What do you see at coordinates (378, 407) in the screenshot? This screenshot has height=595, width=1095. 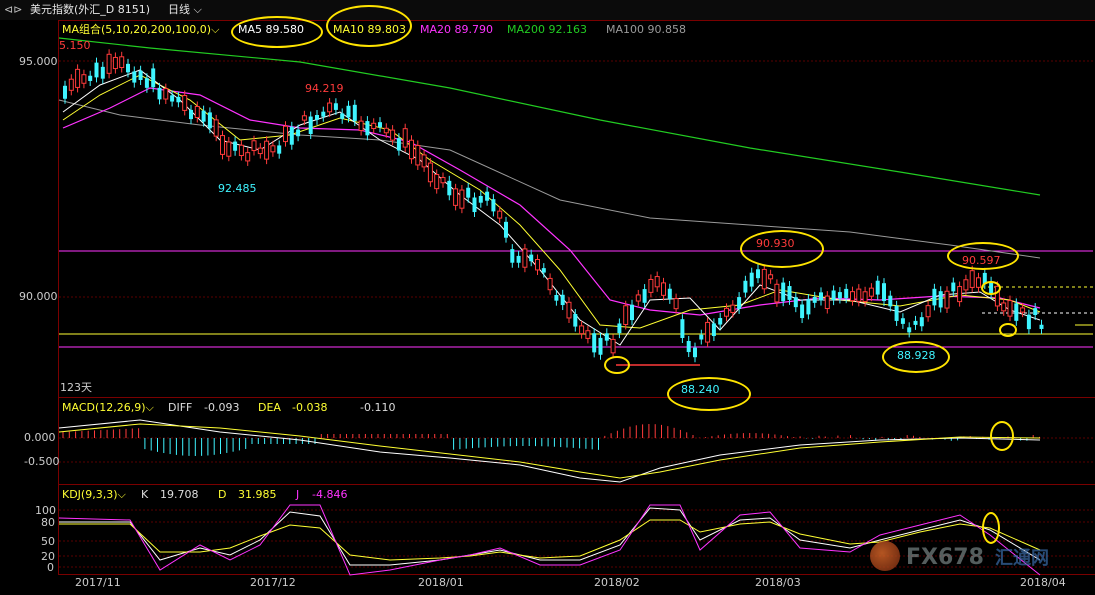 I see `macd-value: -0.110` at bounding box center [378, 407].